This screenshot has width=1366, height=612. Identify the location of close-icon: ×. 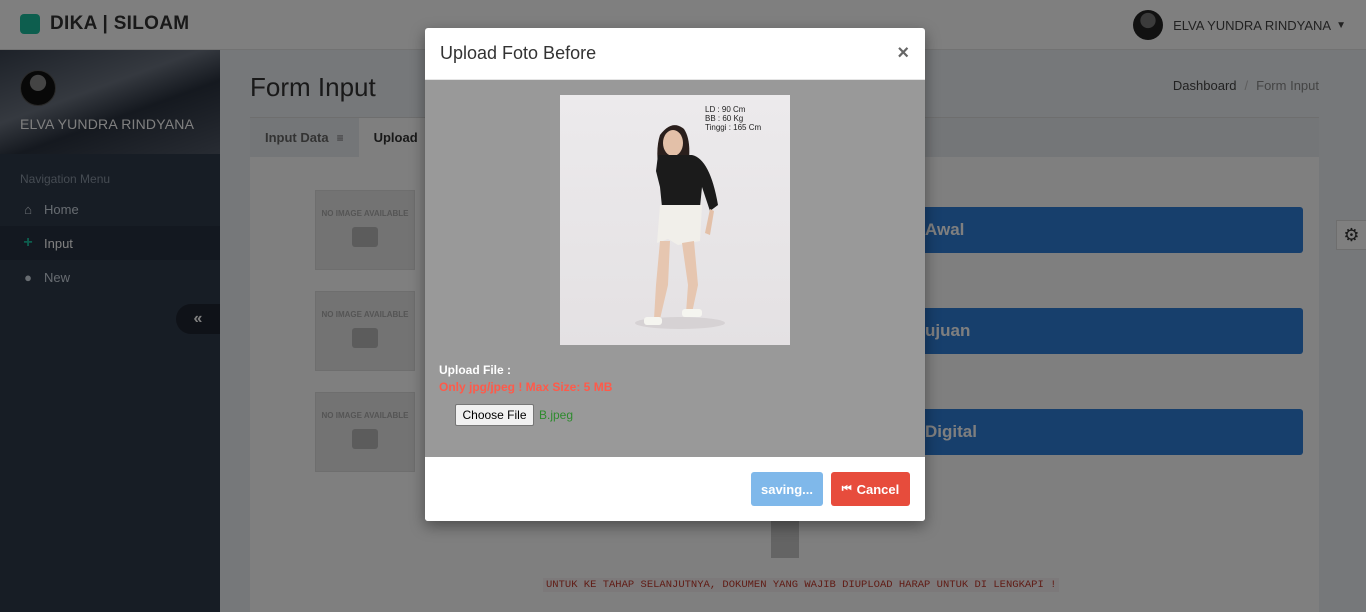
(903, 53).